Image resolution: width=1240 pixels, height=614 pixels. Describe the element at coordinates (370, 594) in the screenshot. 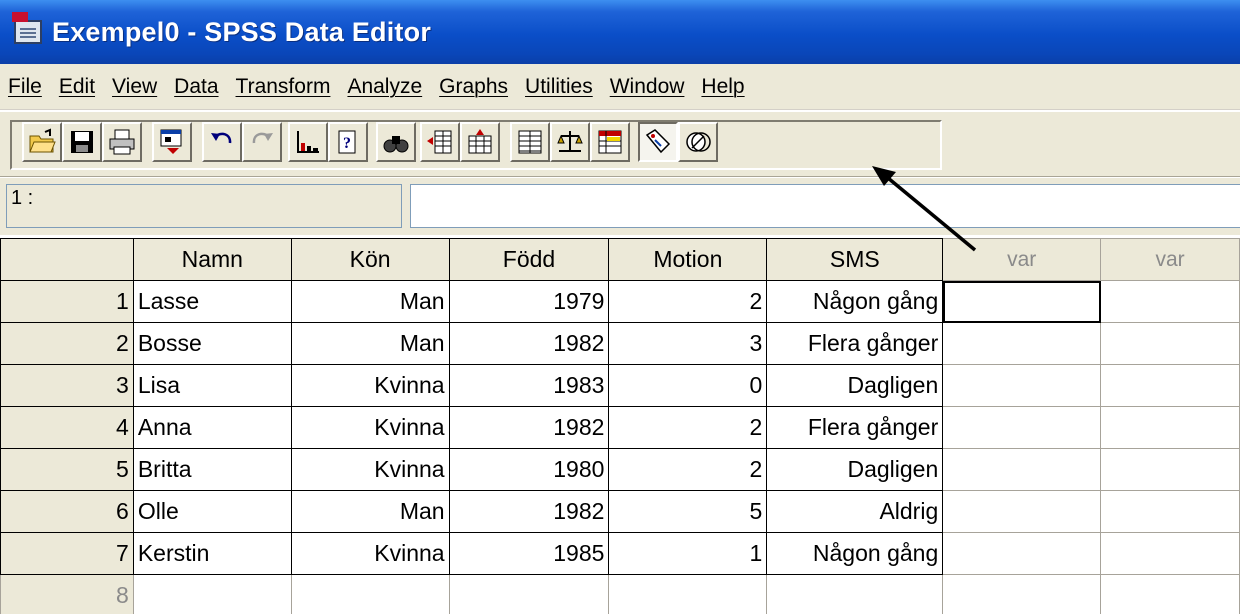

I see `cell-kon` at that location.